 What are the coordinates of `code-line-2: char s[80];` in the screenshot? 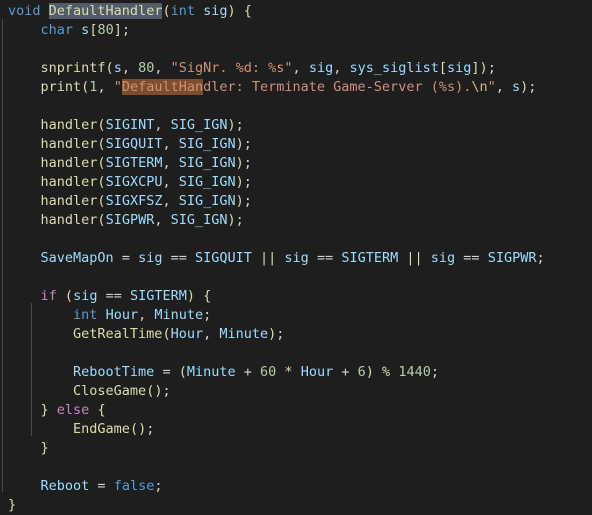 It's located at (296, 30).